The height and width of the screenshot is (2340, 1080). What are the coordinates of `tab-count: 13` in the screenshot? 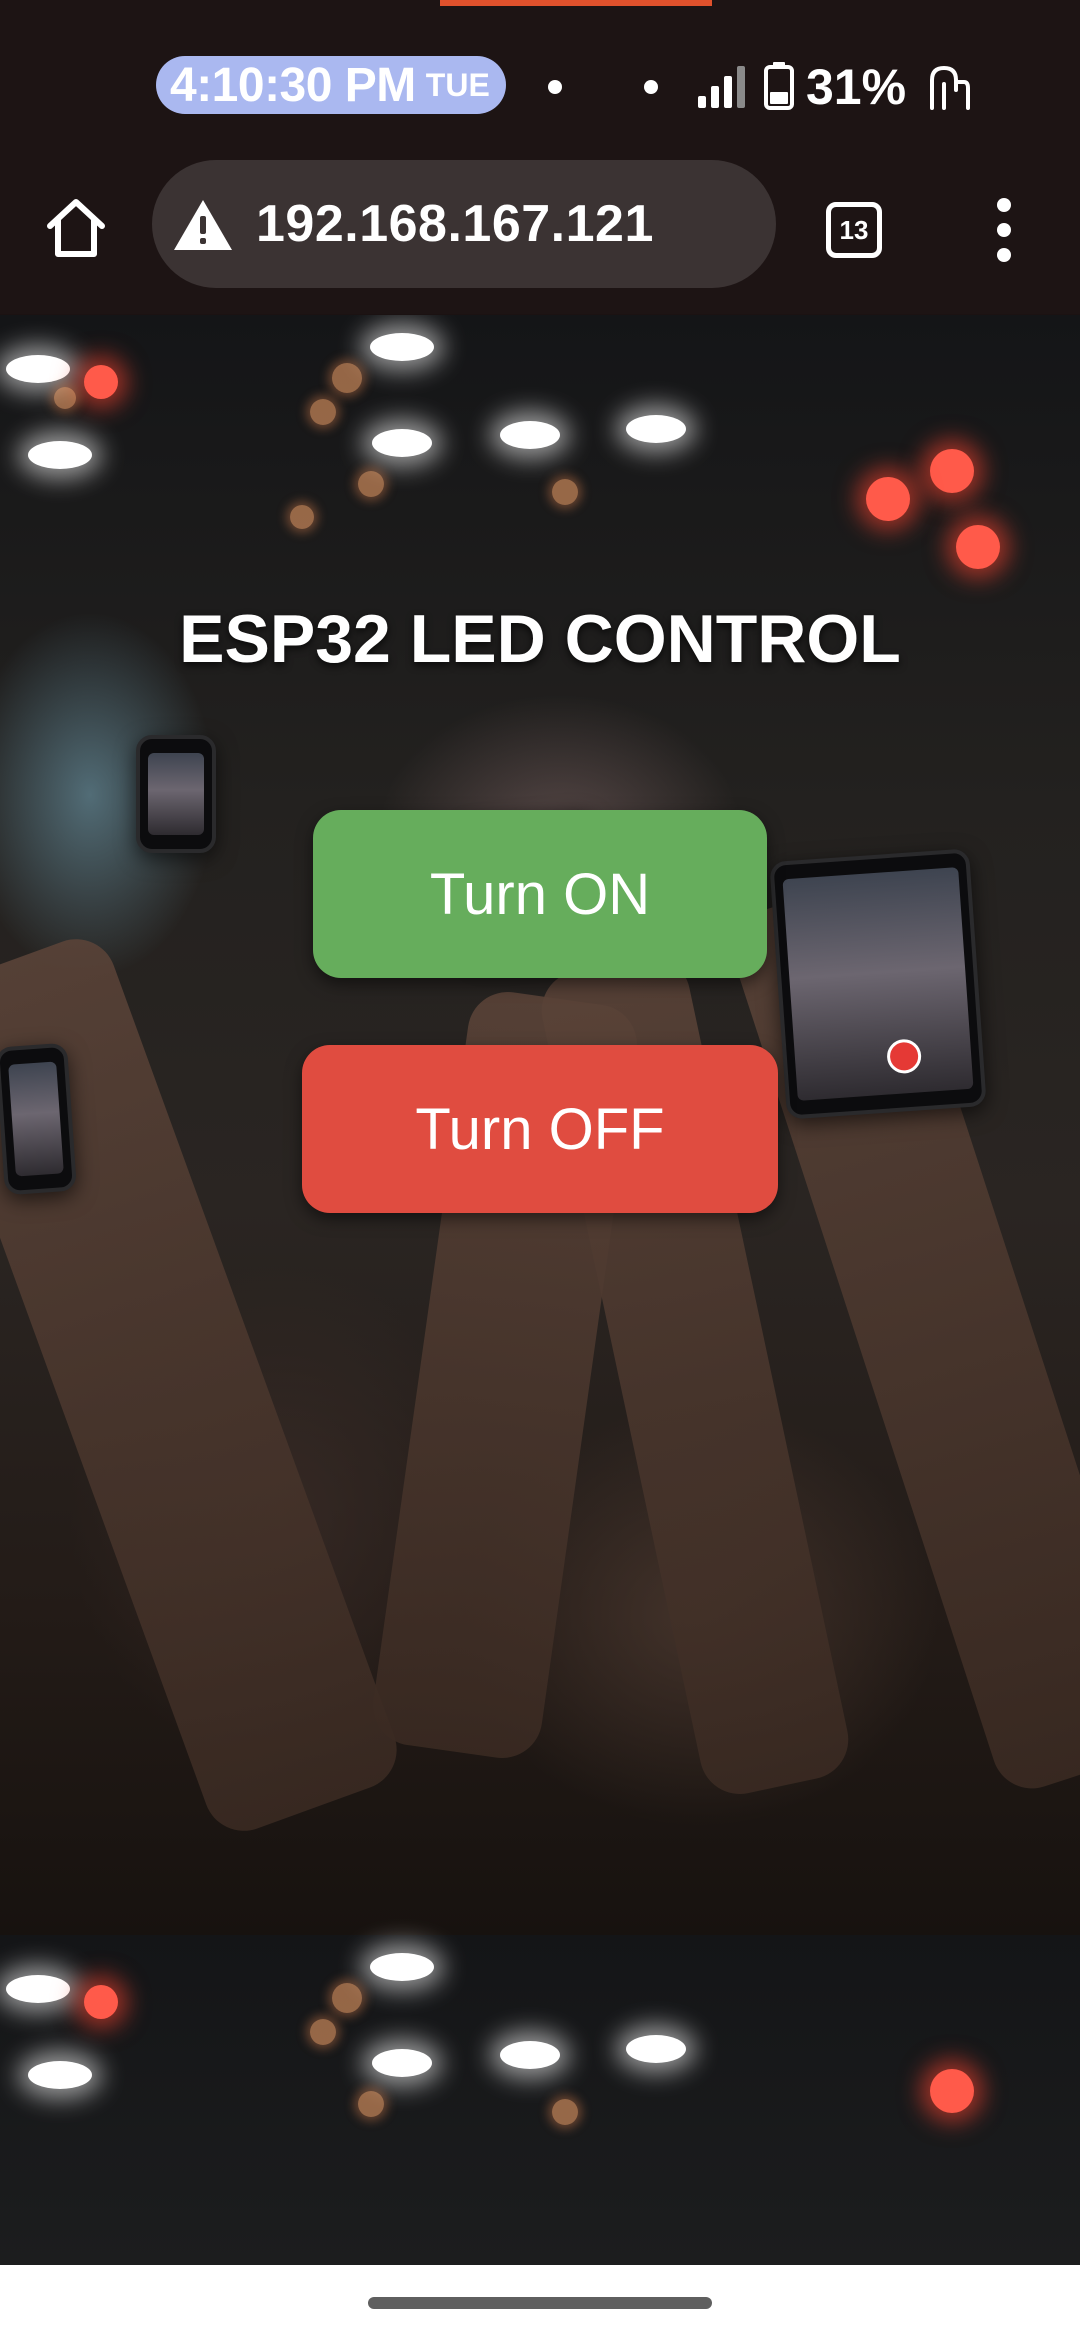 It's located at (854, 229).